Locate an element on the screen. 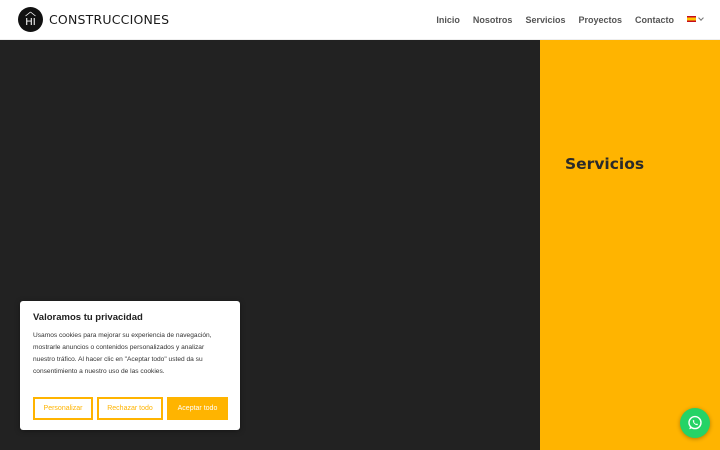 The image size is (720, 450). nav-item-proyectos: Proyectos is located at coordinates (600, 20).